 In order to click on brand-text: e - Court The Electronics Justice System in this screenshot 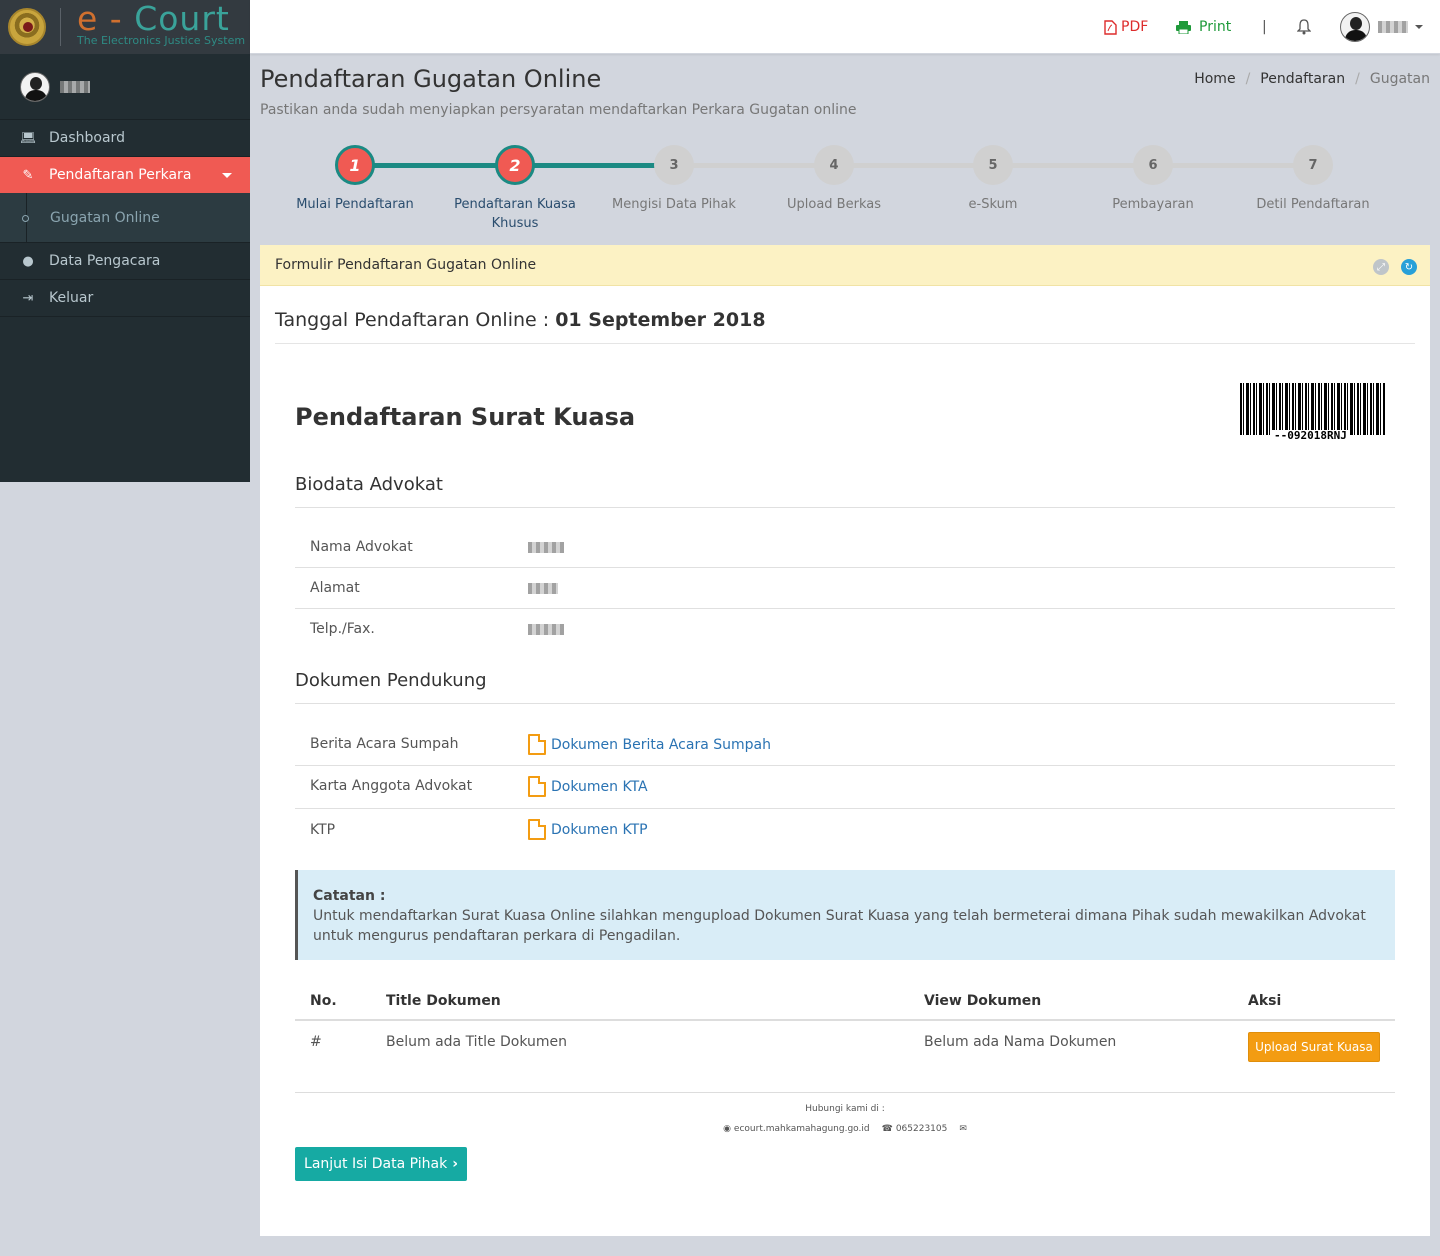, I will do `click(161, 23)`.